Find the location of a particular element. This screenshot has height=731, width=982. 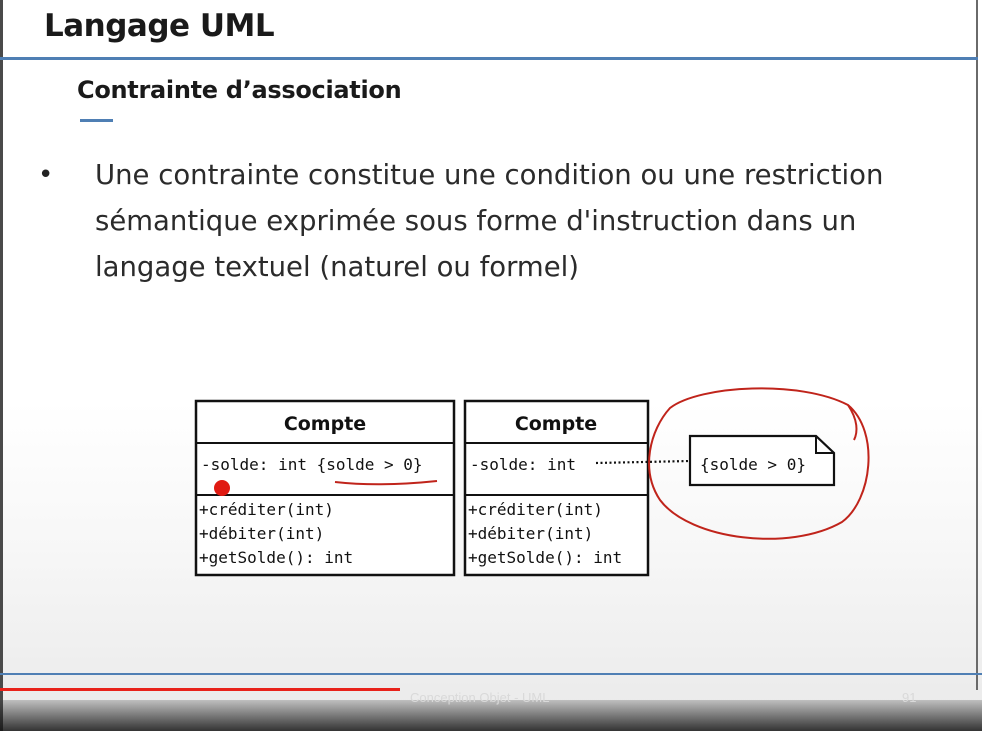

left-class-method: +getSolde(): int is located at coordinates (276, 557).